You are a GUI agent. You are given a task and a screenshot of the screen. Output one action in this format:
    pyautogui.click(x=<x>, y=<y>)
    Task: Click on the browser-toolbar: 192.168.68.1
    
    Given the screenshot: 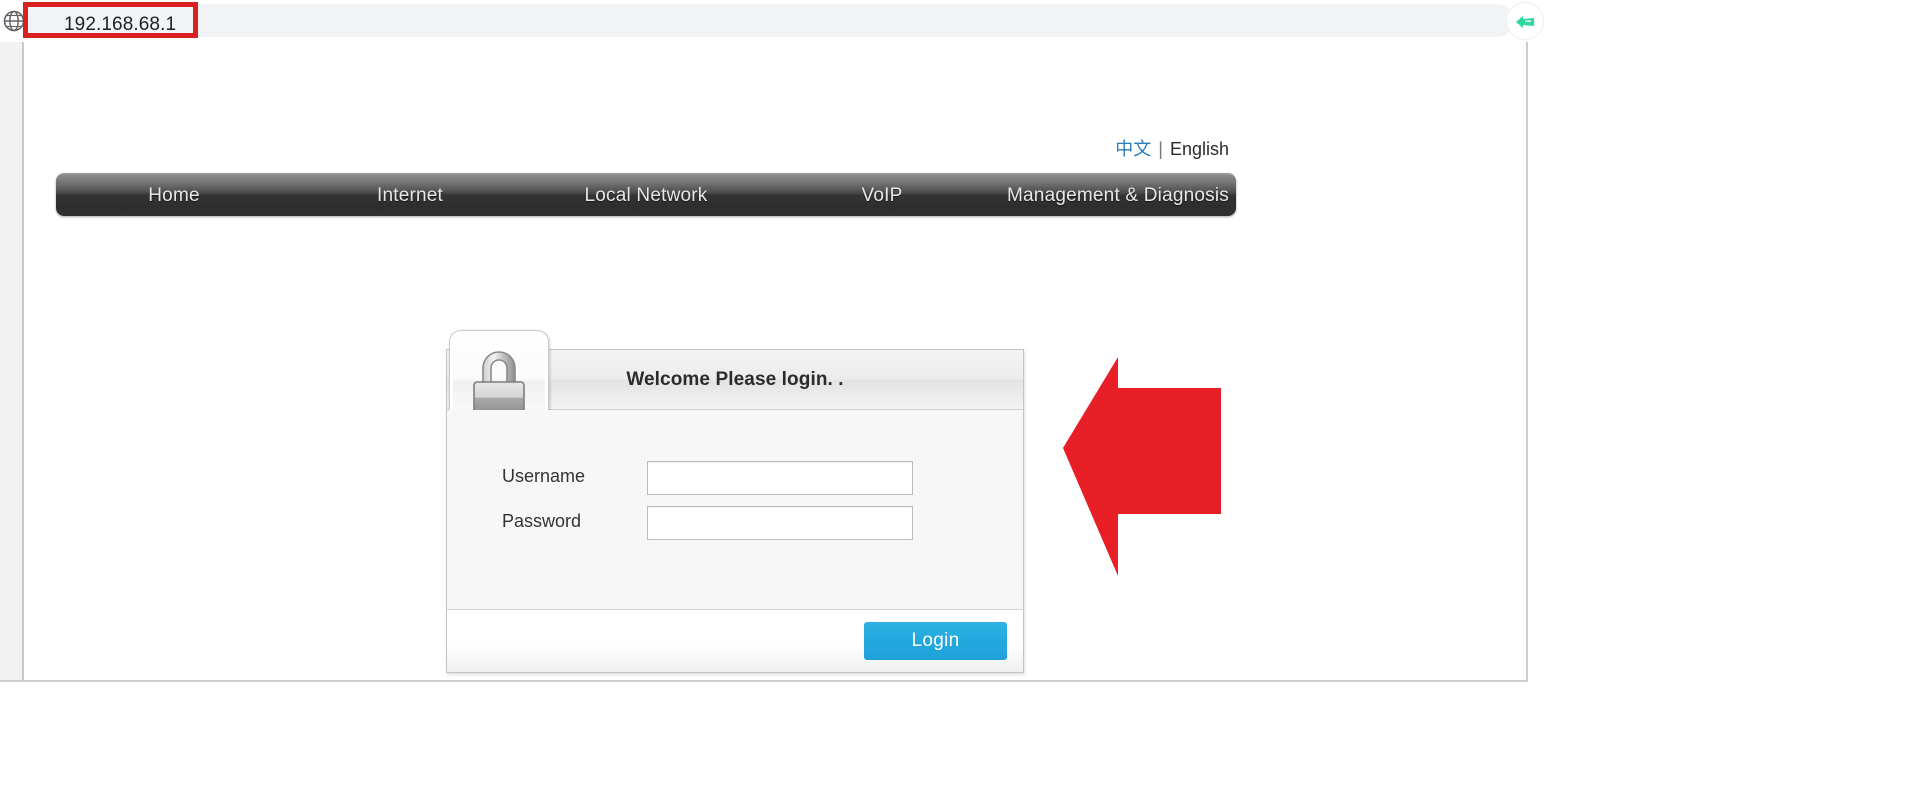 What is the action you would take?
    pyautogui.click(x=960, y=21)
    